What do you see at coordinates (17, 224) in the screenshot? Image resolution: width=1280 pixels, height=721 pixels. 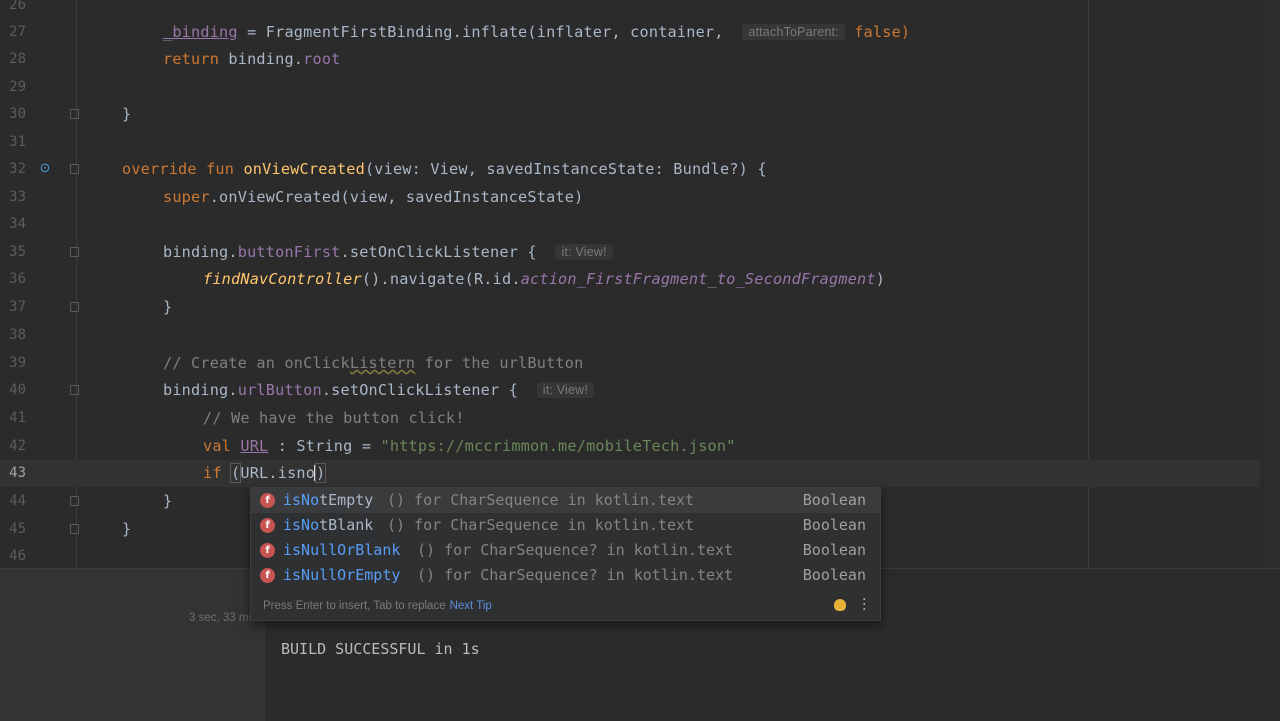 I see `line-number: 34` at bounding box center [17, 224].